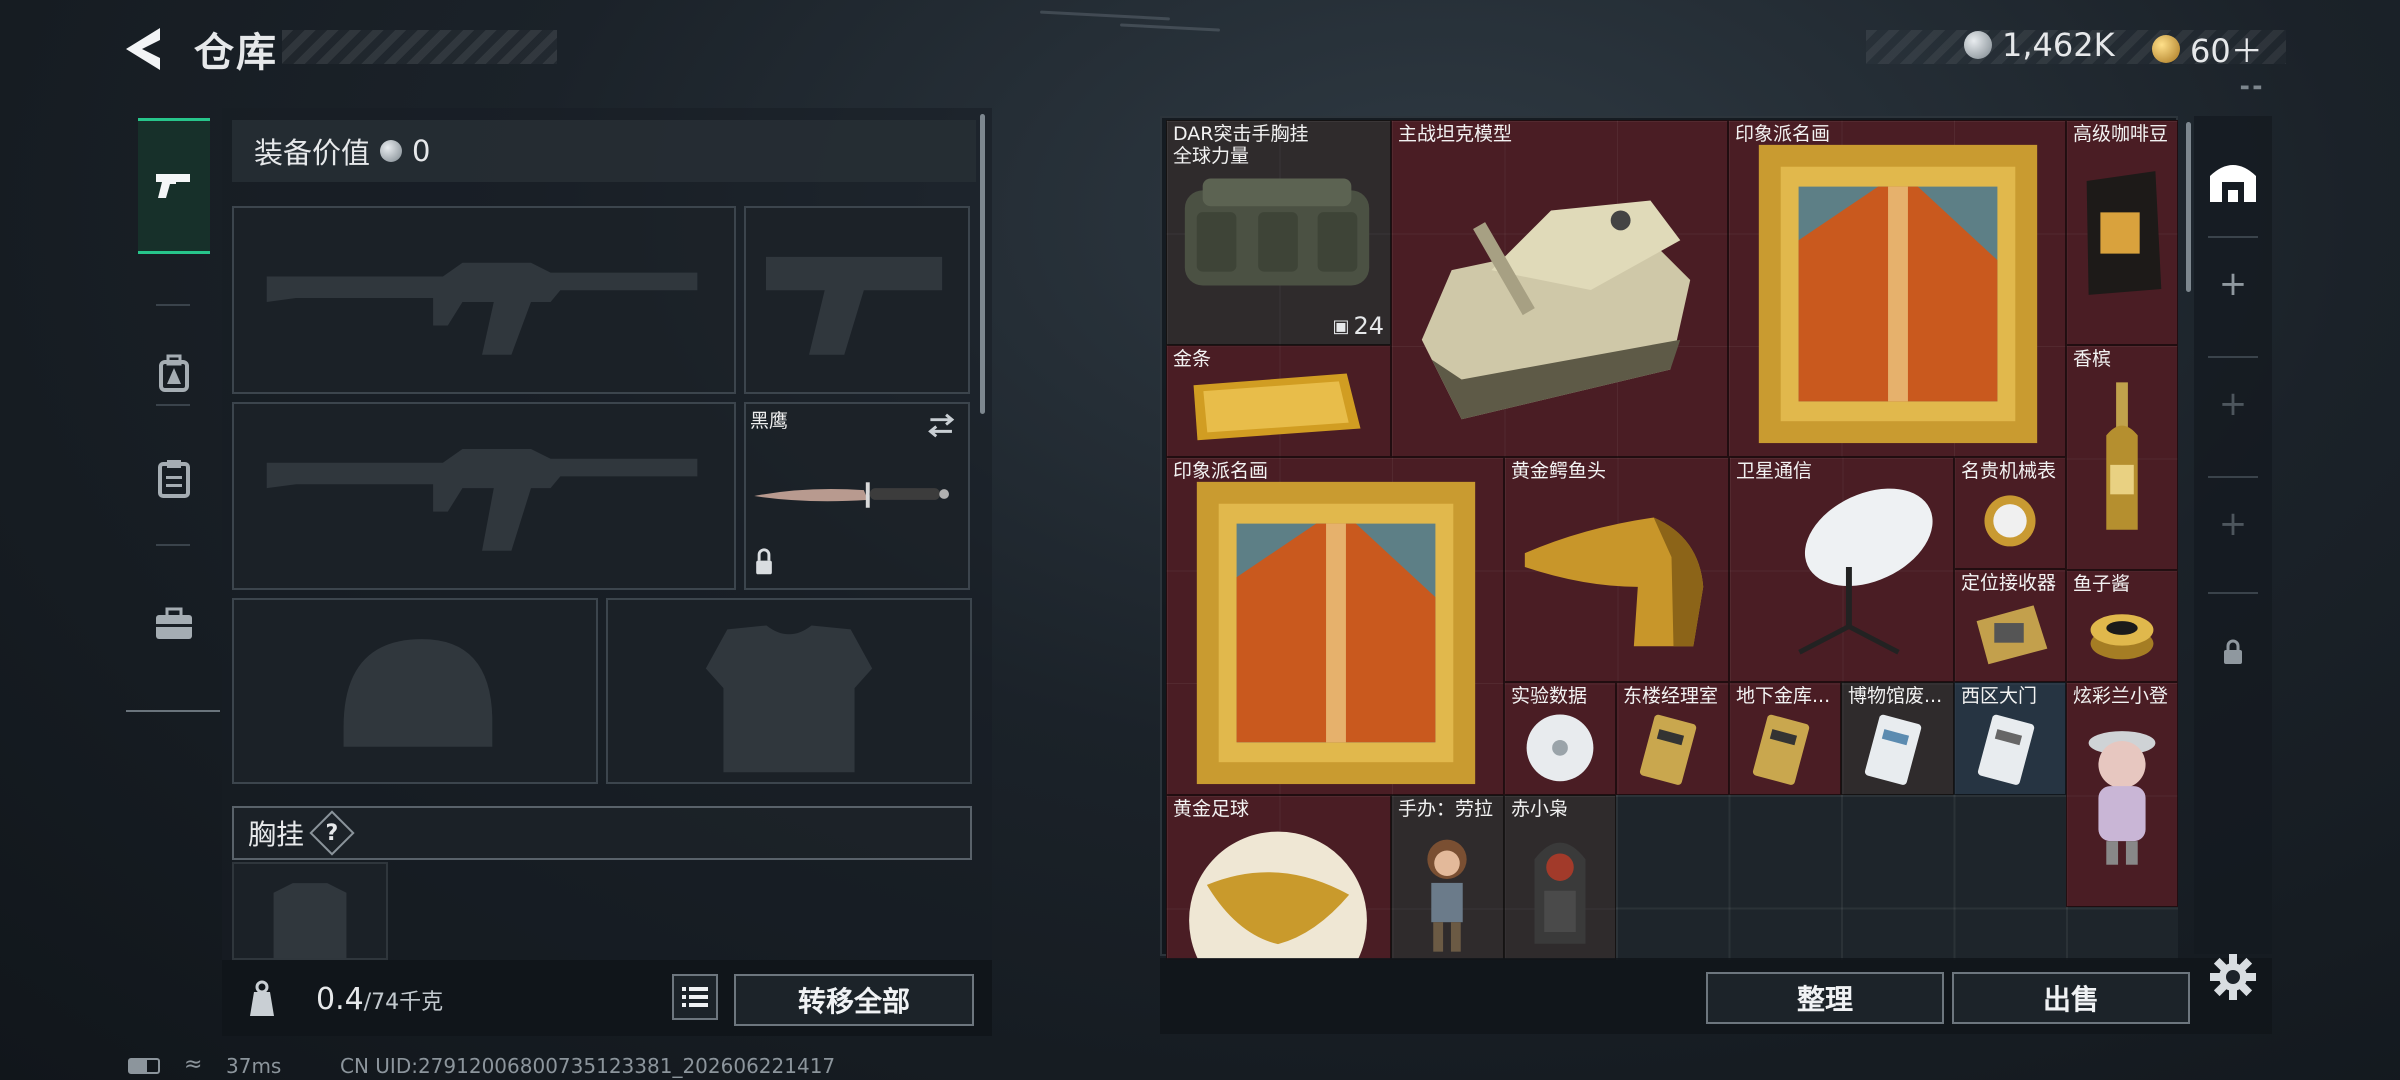  What do you see at coordinates (857, 496) in the screenshot?
I see `melee-slot: 黑鹰` at bounding box center [857, 496].